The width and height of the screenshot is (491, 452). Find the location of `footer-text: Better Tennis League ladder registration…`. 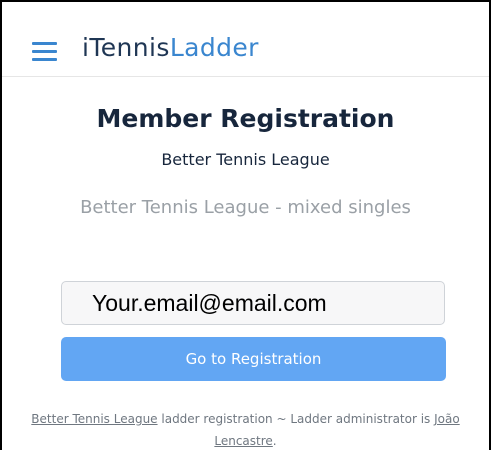

footer-text: Better Tennis League ladder registration… is located at coordinates (245, 430).